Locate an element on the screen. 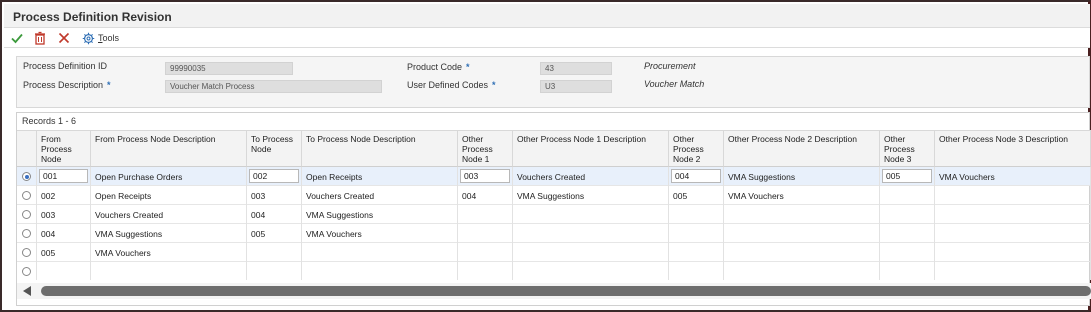  to-process-node-description-cell: Open Receipts is located at coordinates (380, 176).